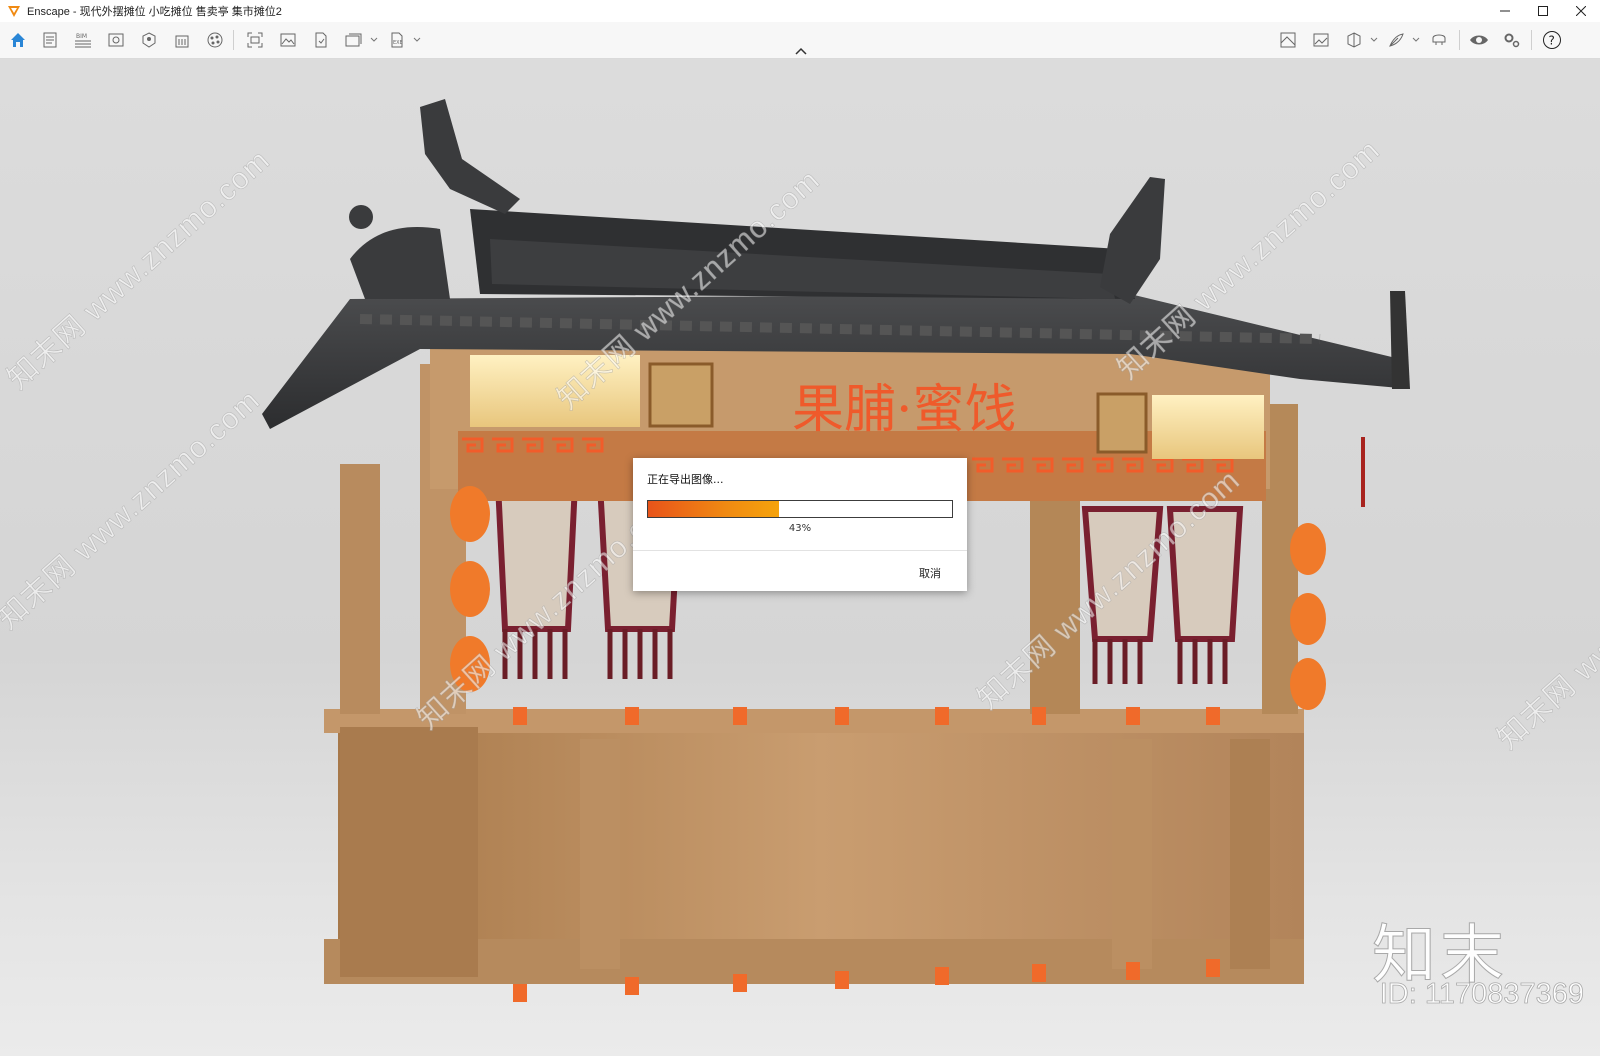 The image size is (1600, 1056). I want to click on progress-percent: 43%, so click(800, 528).